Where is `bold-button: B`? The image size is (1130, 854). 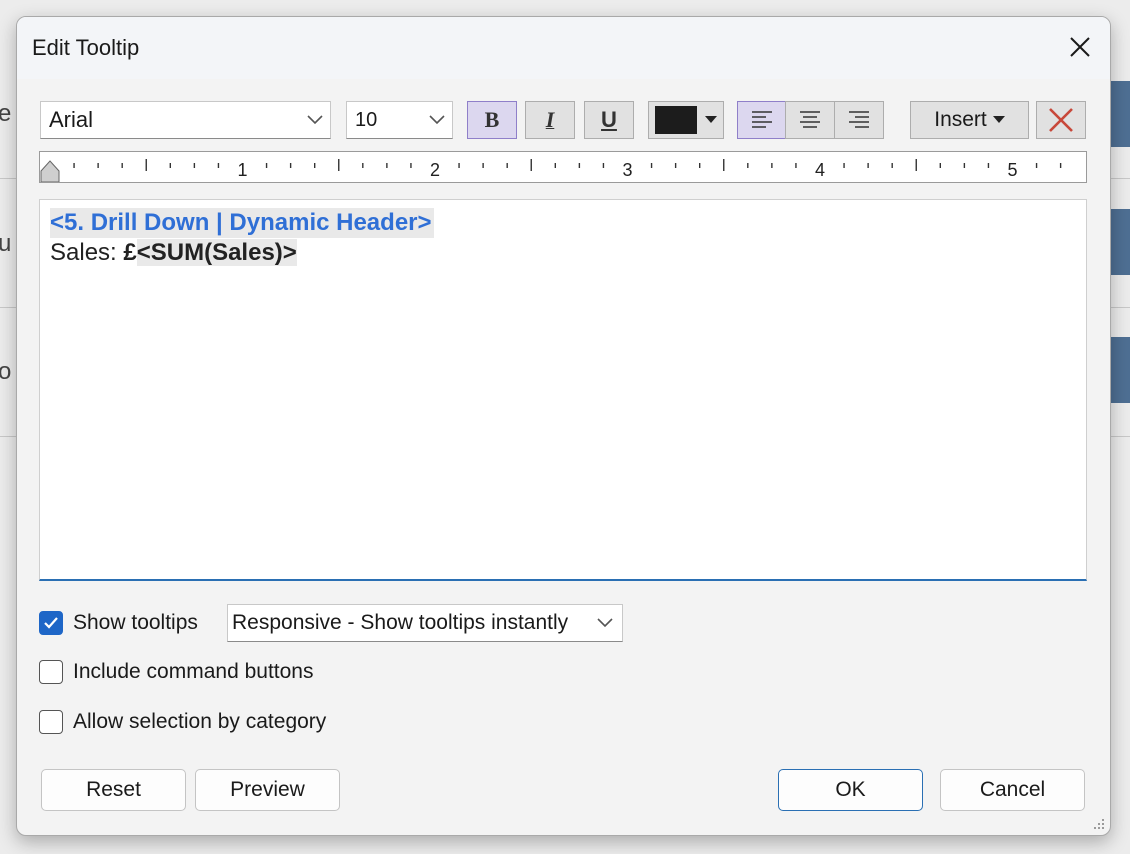
bold-button: B is located at coordinates (492, 120).